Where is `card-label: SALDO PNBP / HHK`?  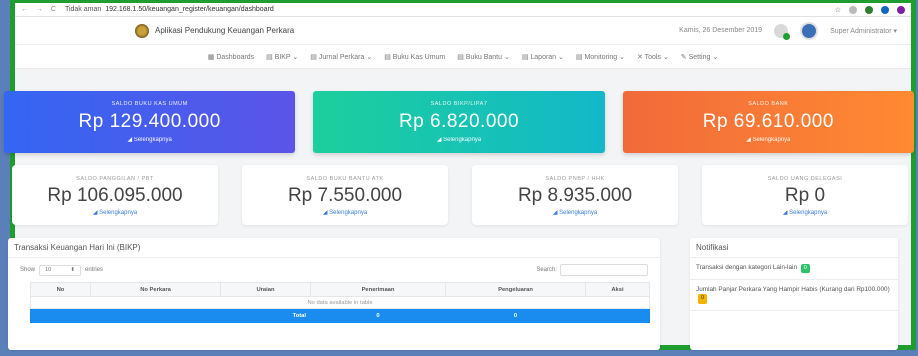 card-label: SALDO PNBP / HHK is located at coordinates (575, 179).